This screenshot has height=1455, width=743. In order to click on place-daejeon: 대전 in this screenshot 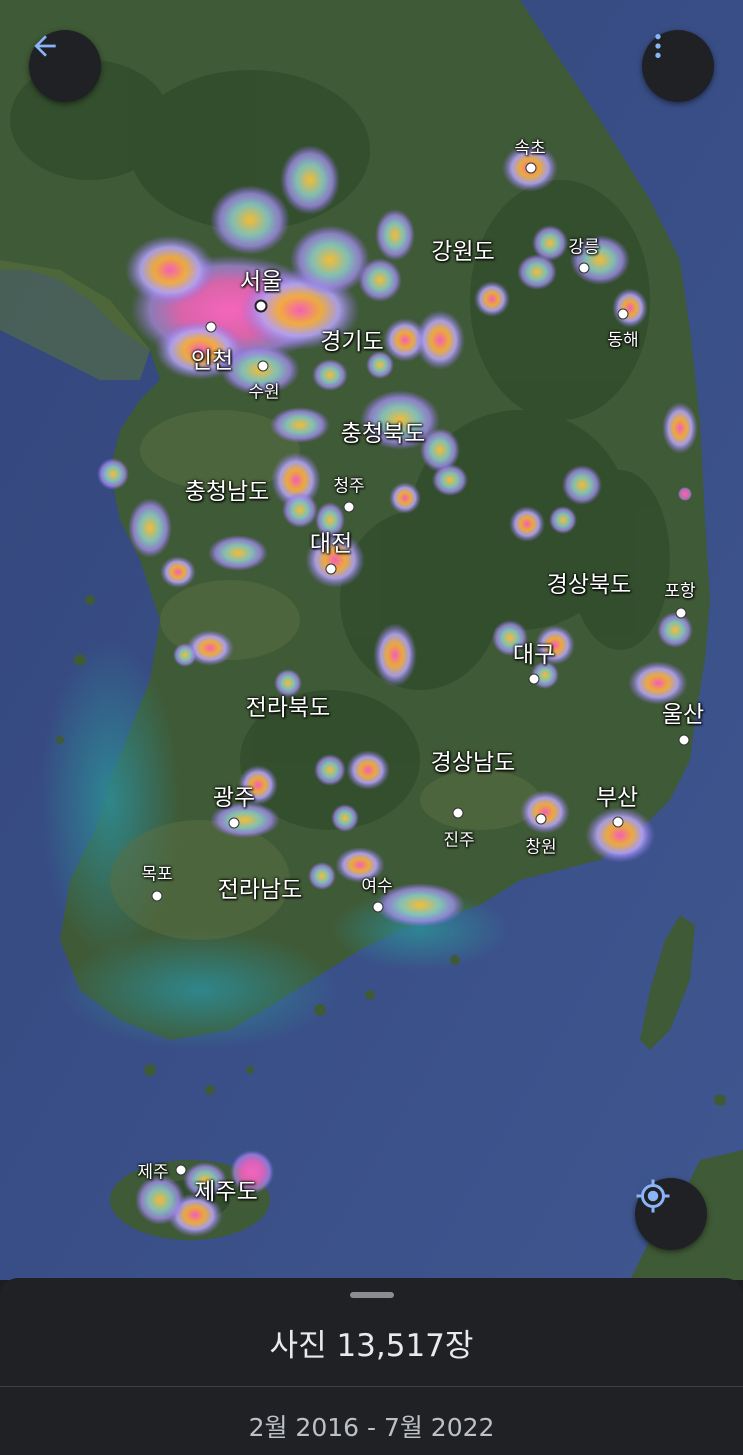, I will do `click(331, 544)`.